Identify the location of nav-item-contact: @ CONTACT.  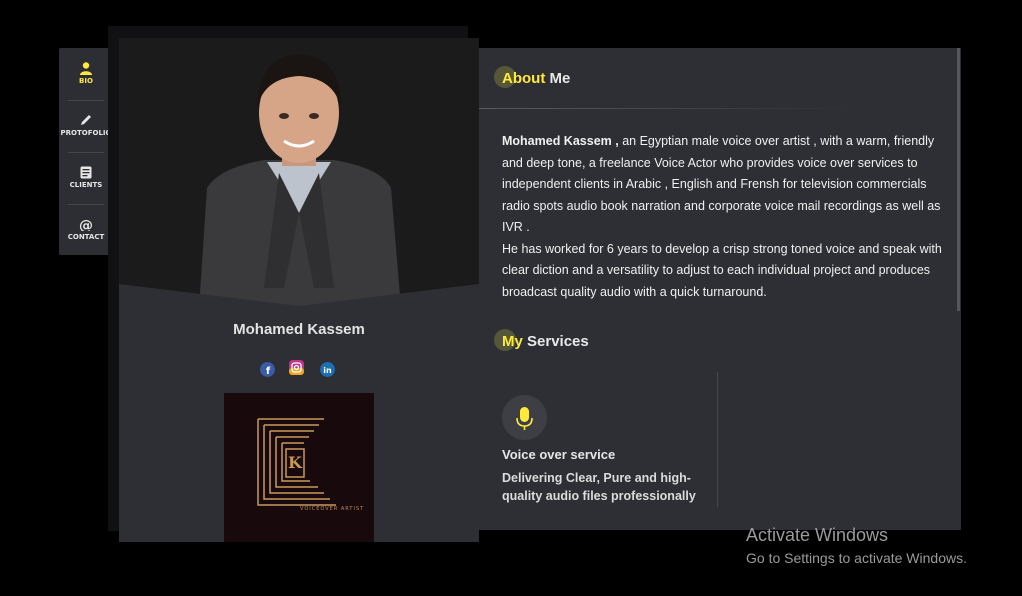
(86, 230).